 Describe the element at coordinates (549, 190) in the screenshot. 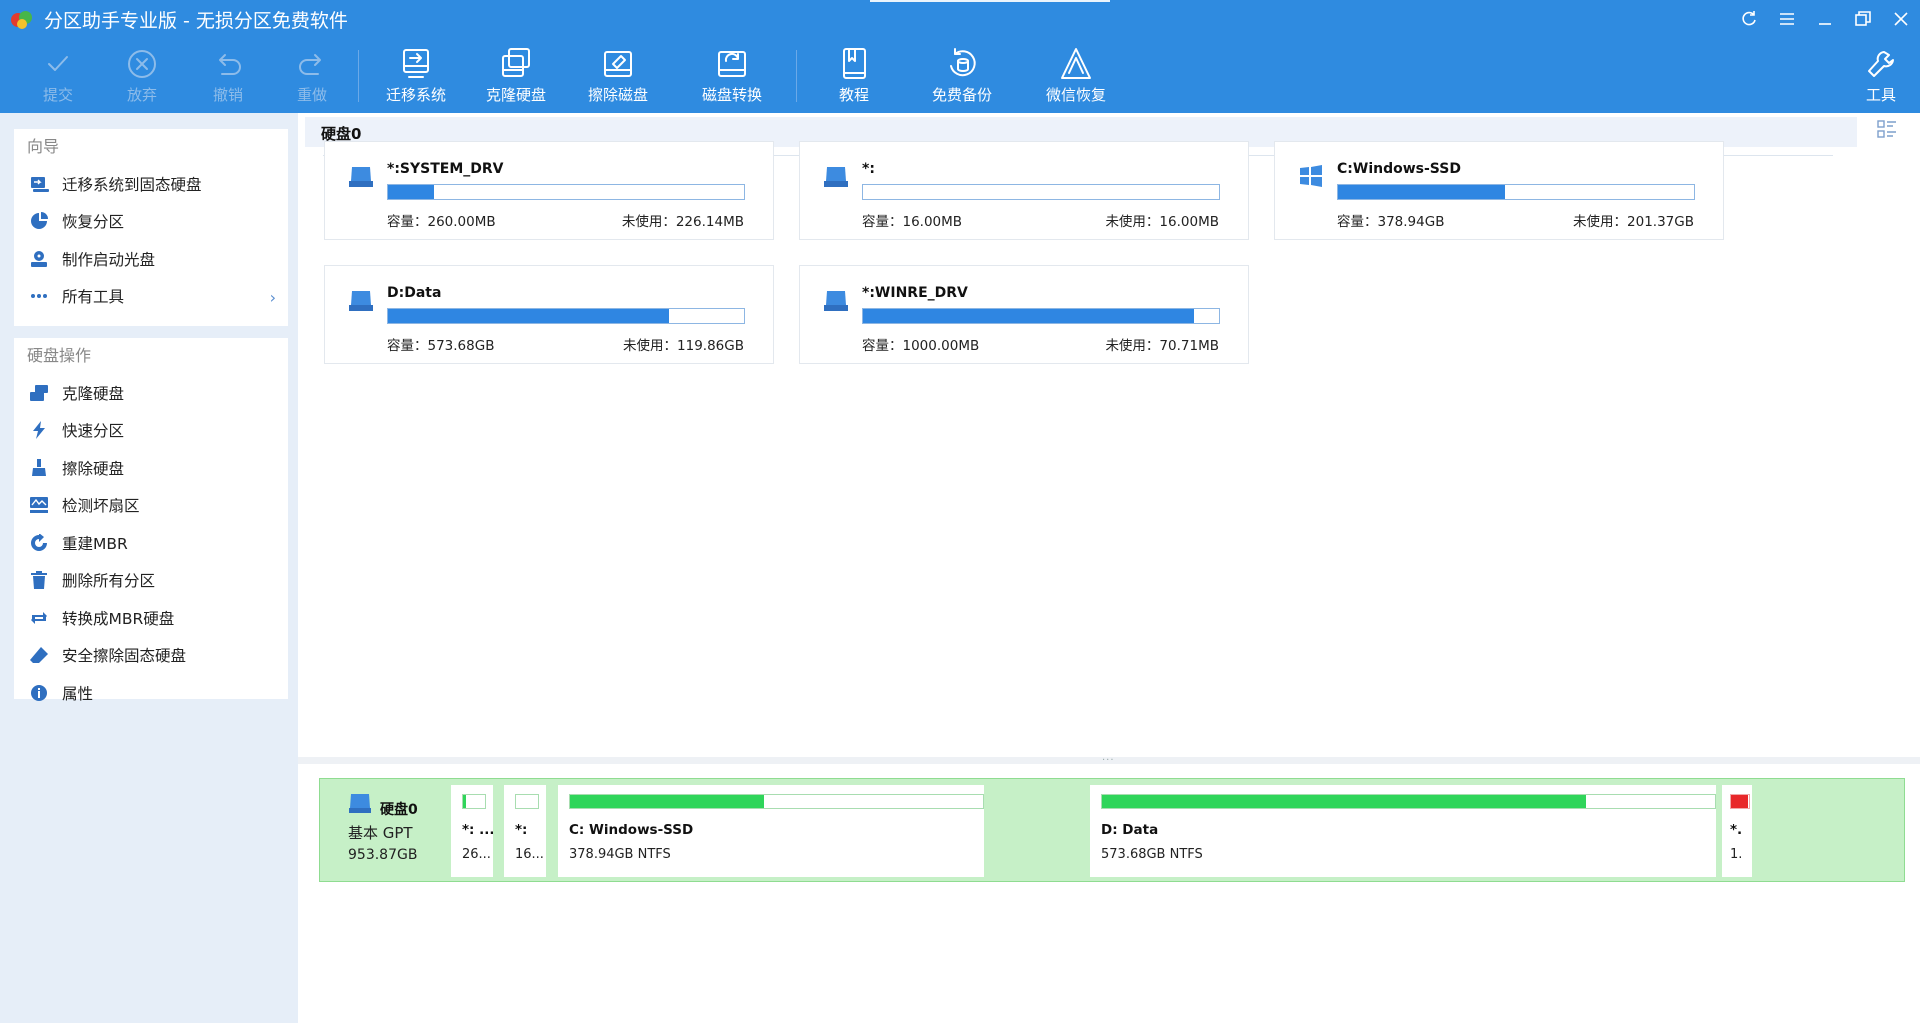

I see `partition-card: *:SYSTEM_DRV 容量：260.00MB 未使用：226.14MB` at that location.